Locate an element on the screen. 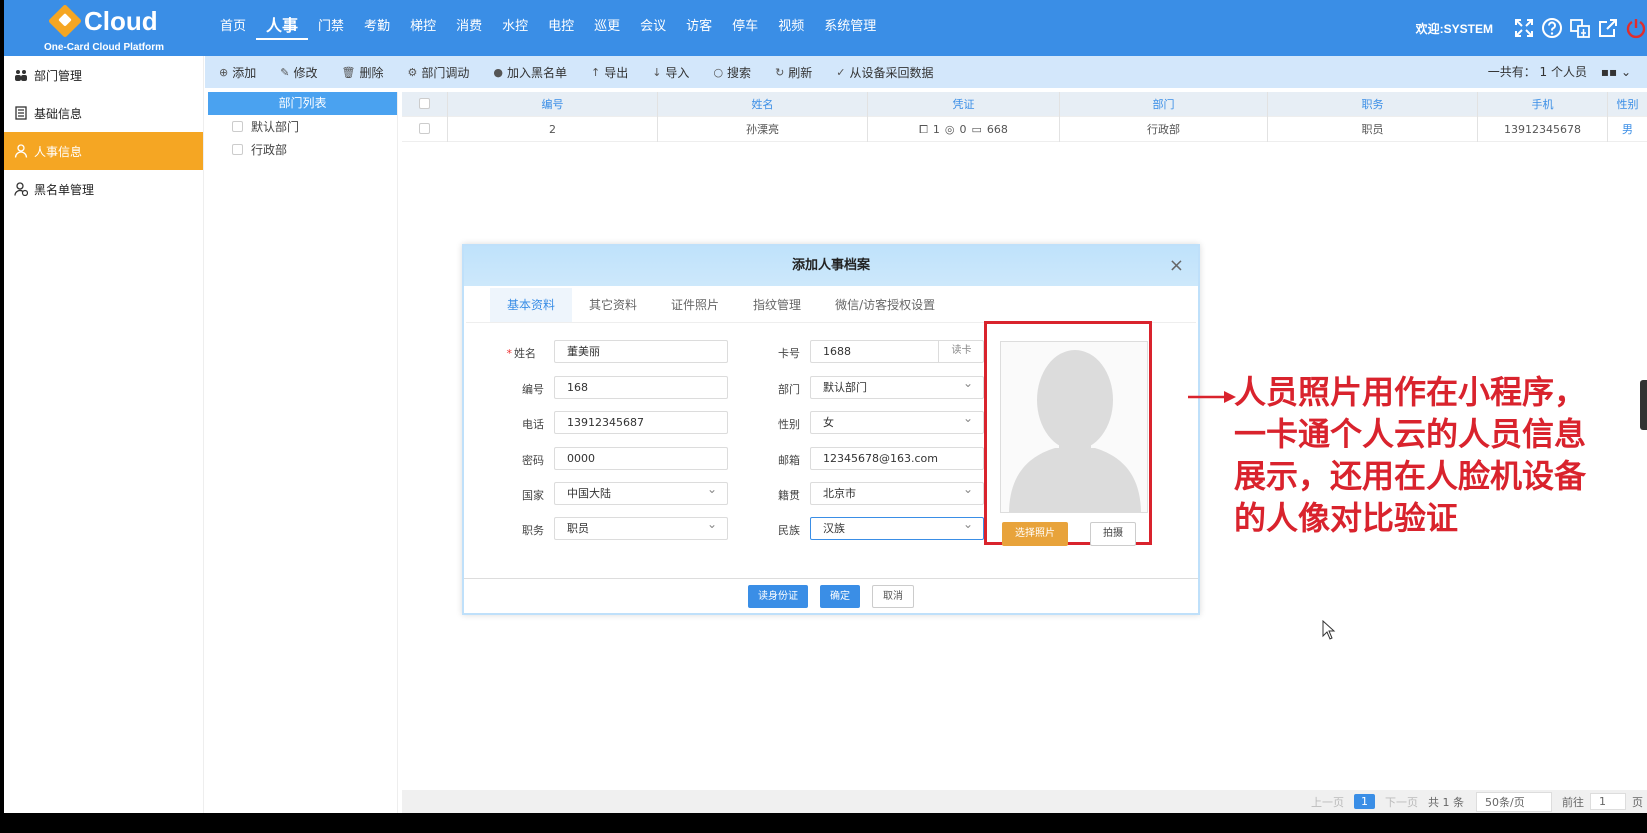  confirm-button: 确定 is located at coordinates (840, 596).